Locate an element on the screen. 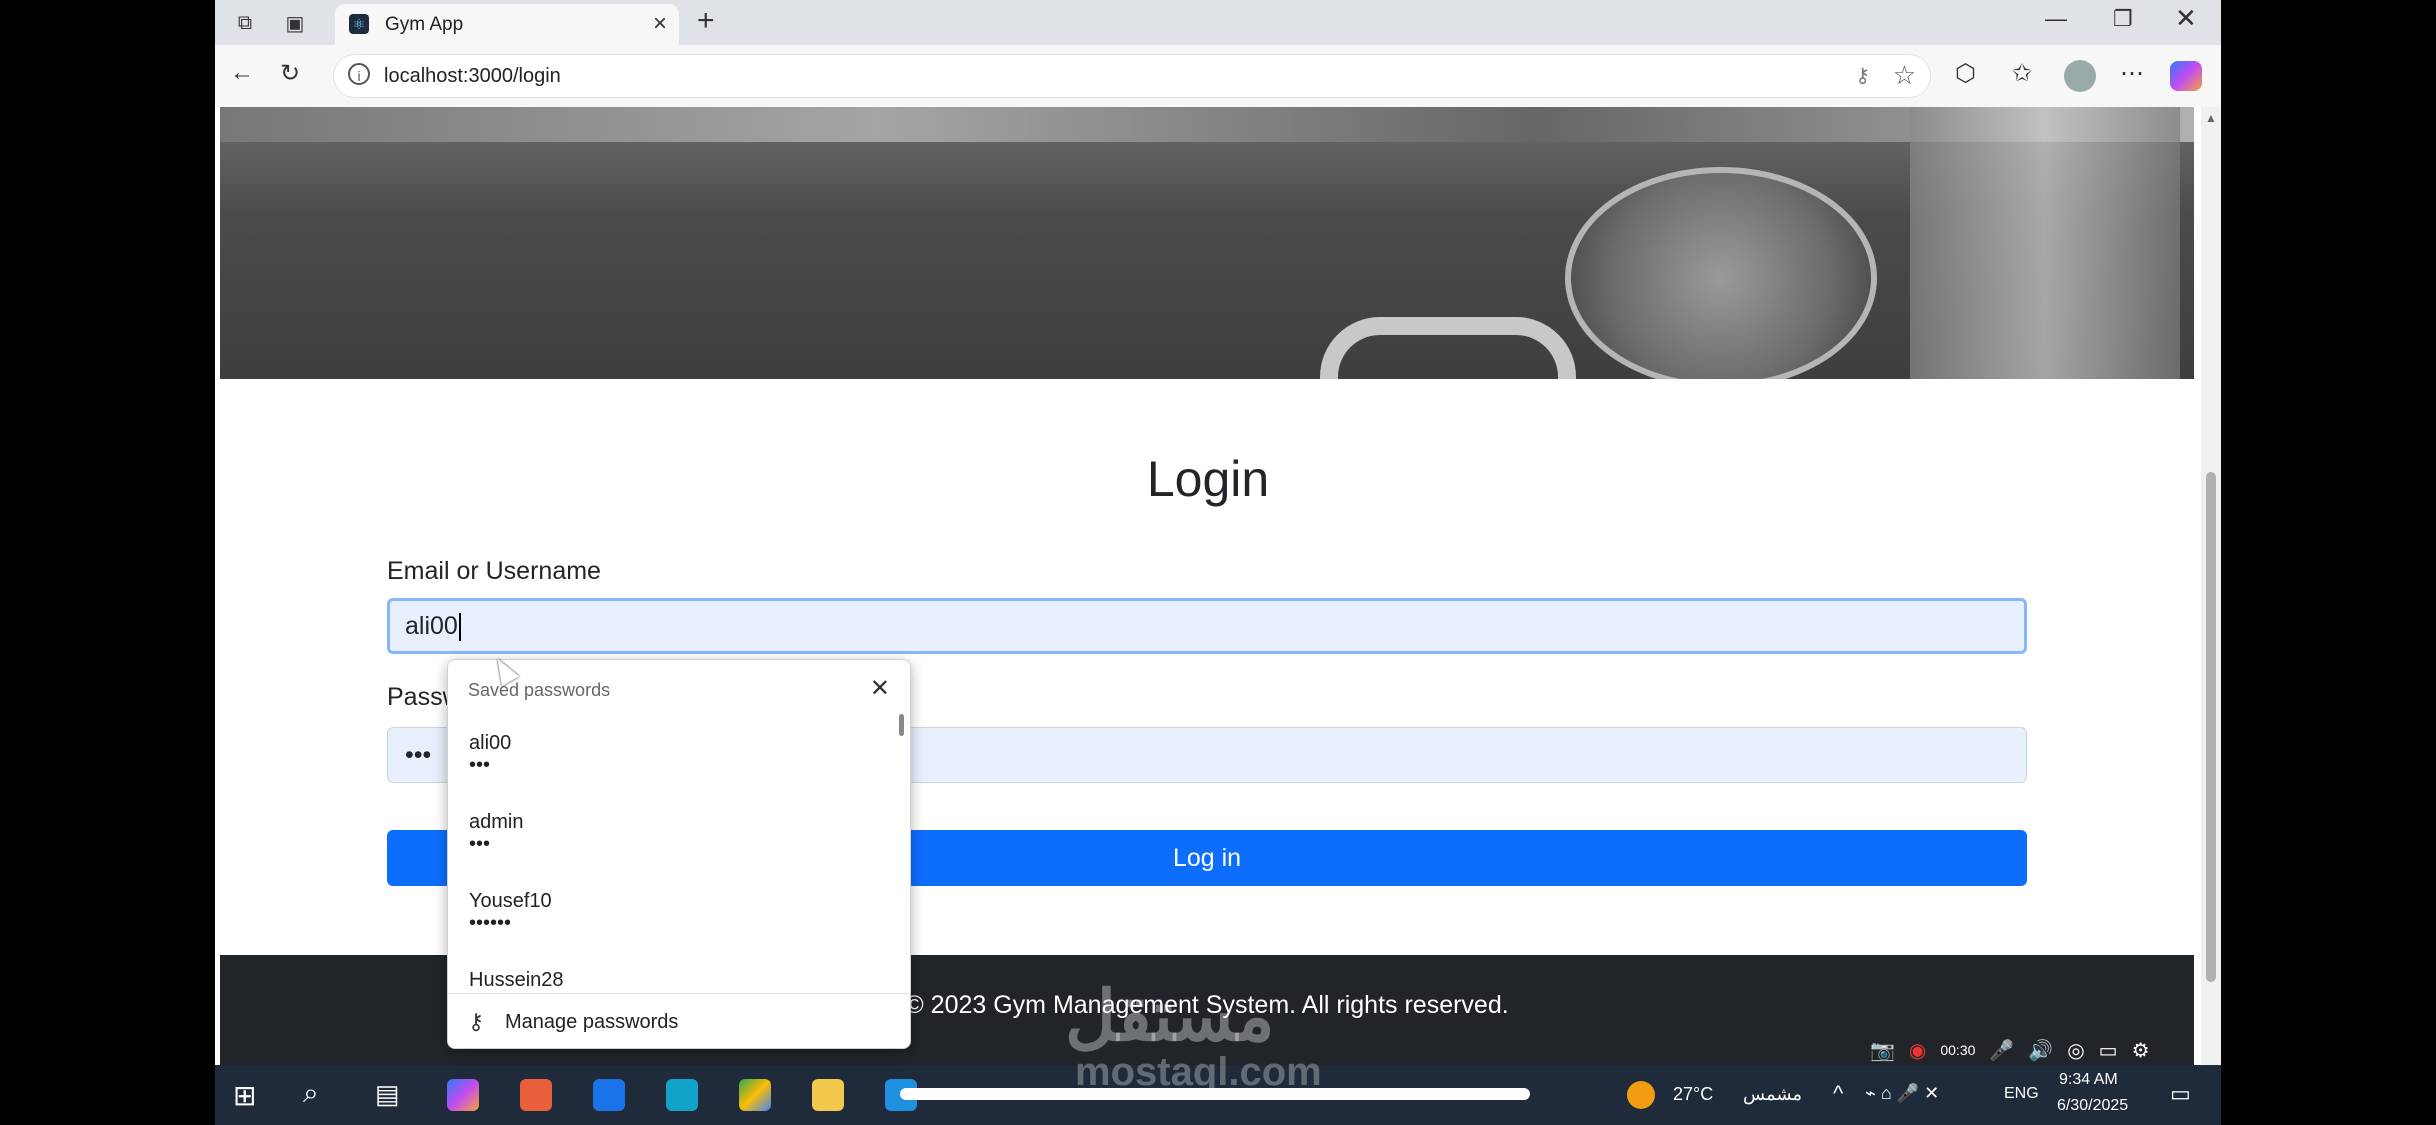 The width and height of the screenshot is (2436, 1125). speaker-icon: 🔊 is located at coordinates (2040, 1050).